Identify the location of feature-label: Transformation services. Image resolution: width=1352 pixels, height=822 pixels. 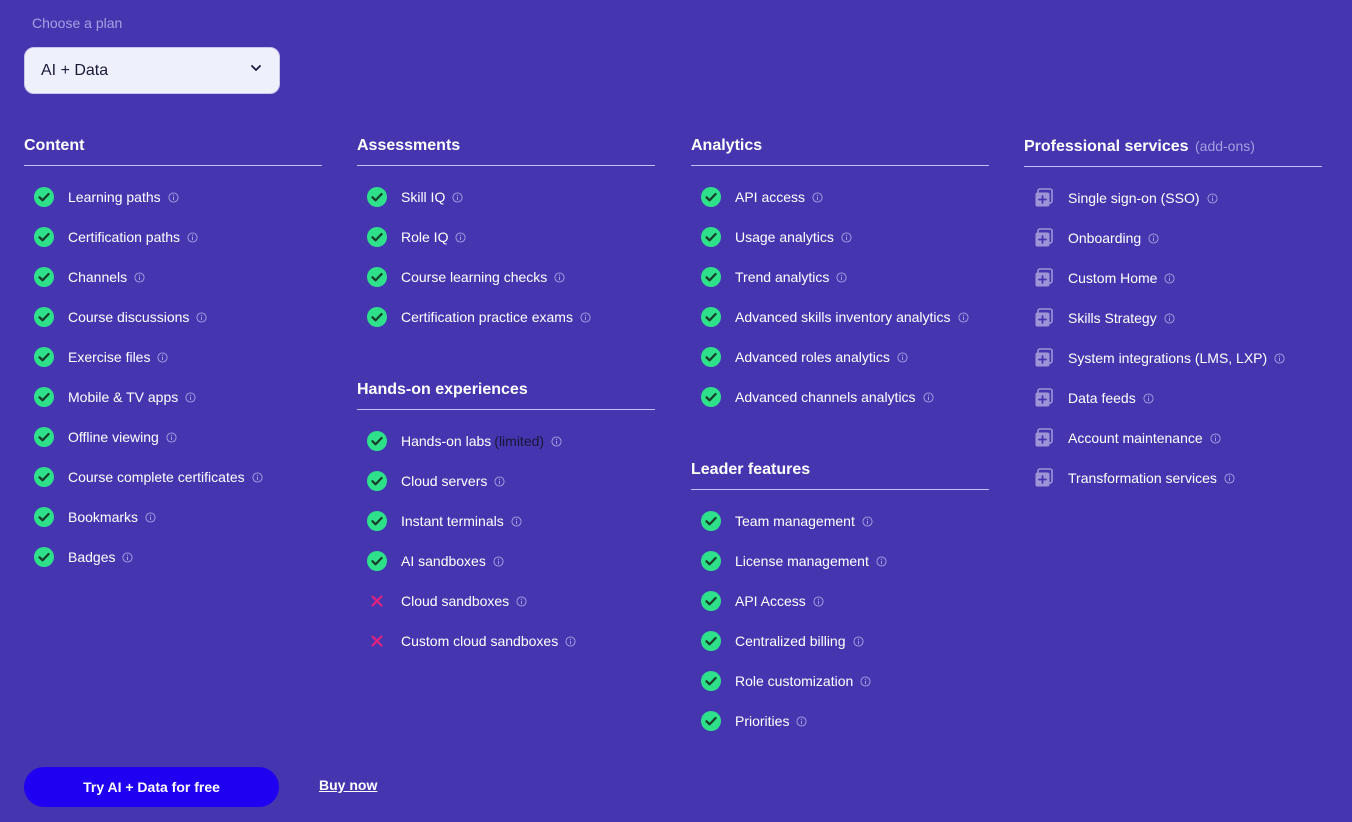
(1142, 478).